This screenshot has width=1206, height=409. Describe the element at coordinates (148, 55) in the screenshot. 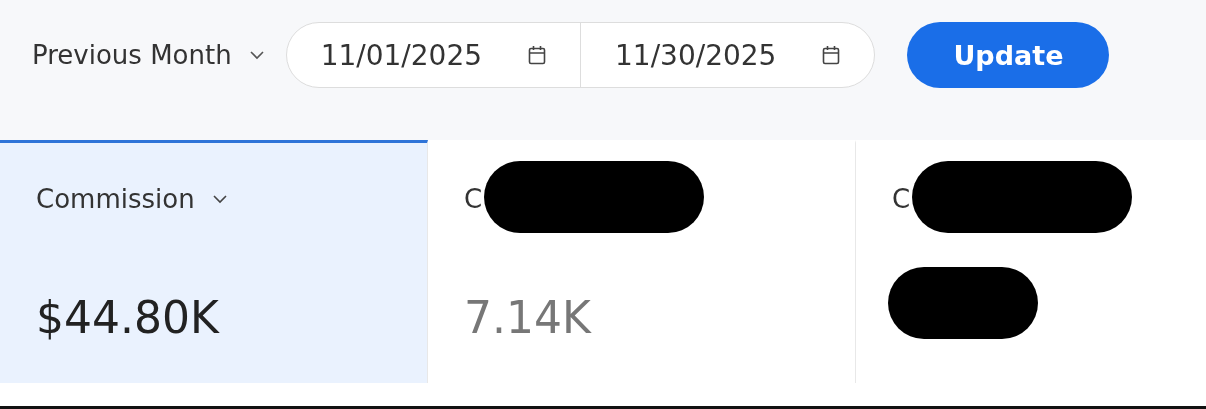

I see `period-dropdown: Previous Month` at that location.